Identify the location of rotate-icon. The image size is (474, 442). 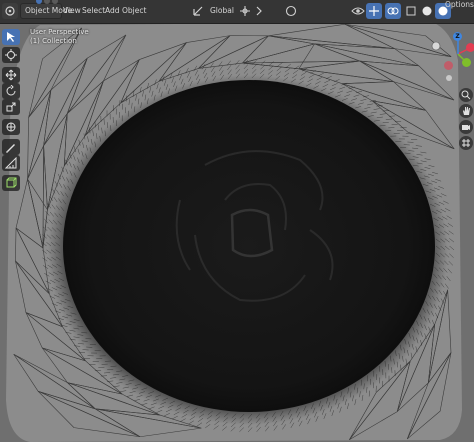
(11, 90).